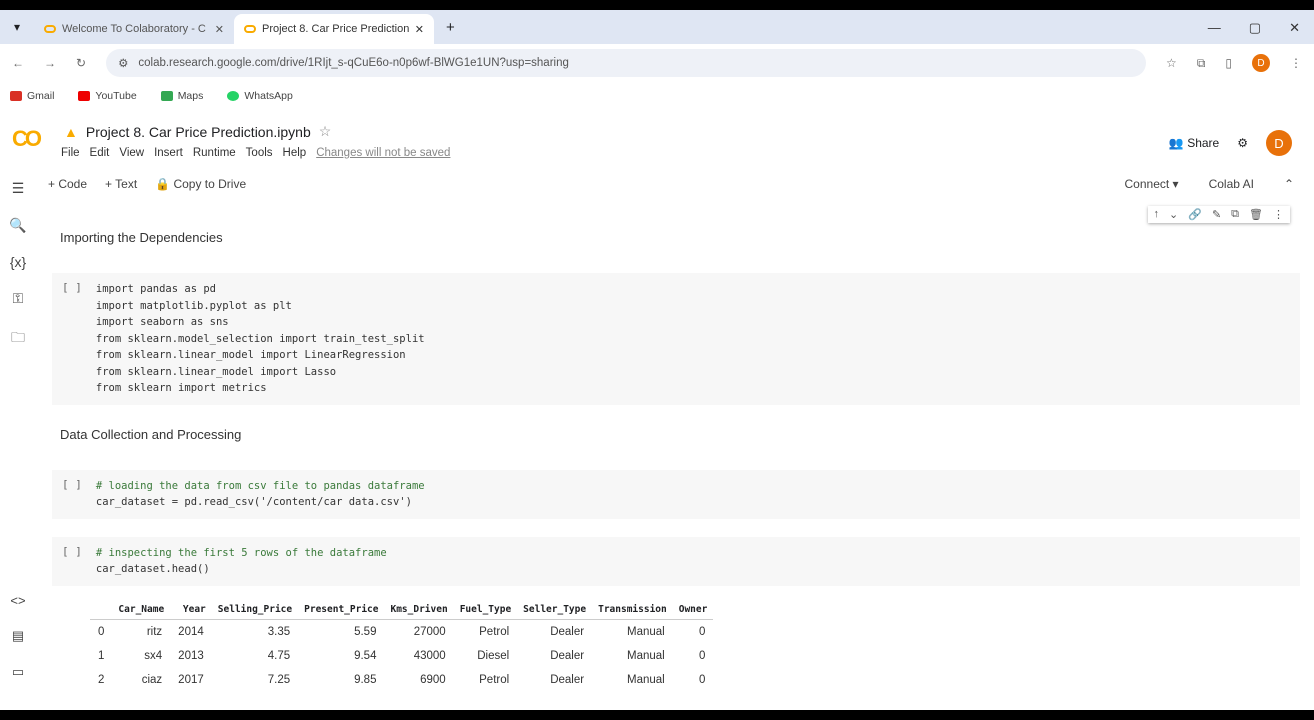 Image resolution: width=1314 pixels, height=720 pixels. Describe the element at coordinates (493, 655) in the screenshot. I see `table-cell: Diesel` at that location.